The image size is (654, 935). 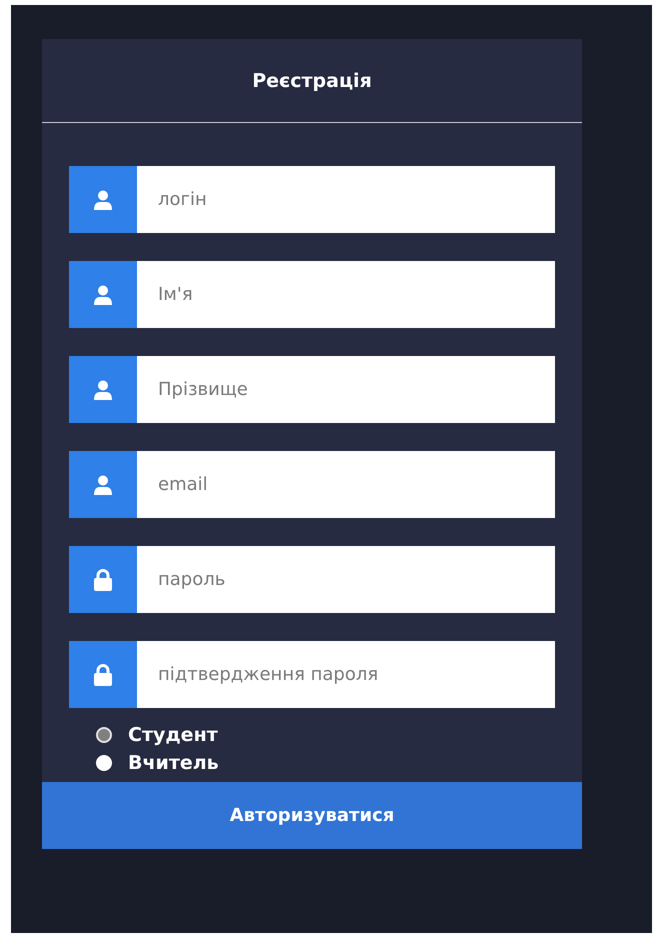 I want to click on radio-label: Студент, so click(x=173, y=735).